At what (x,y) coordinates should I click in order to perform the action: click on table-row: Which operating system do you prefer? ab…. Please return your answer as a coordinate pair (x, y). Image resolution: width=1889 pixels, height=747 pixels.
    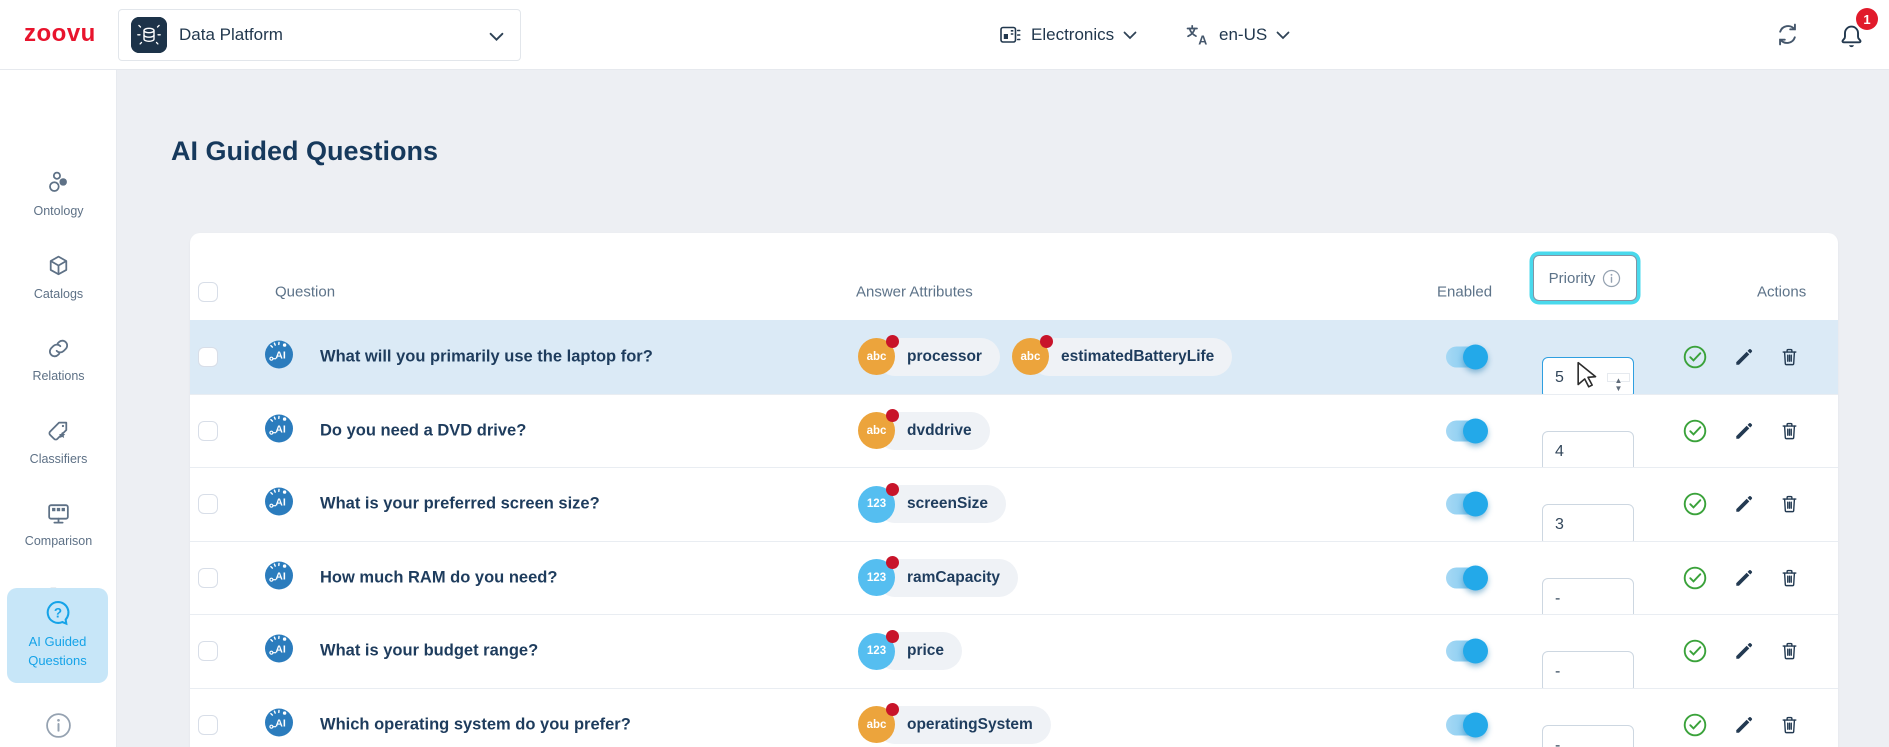
    Looking at the image, I should click on (1014, 717).